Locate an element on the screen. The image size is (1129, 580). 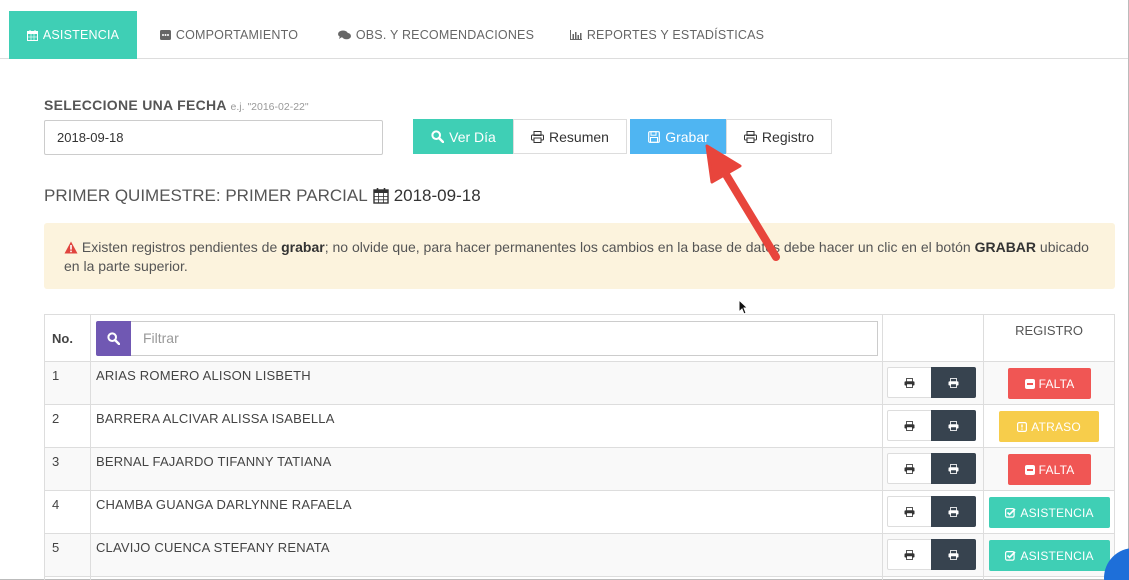
row-registro: ATRASO is located at coordinates (1049, 426).